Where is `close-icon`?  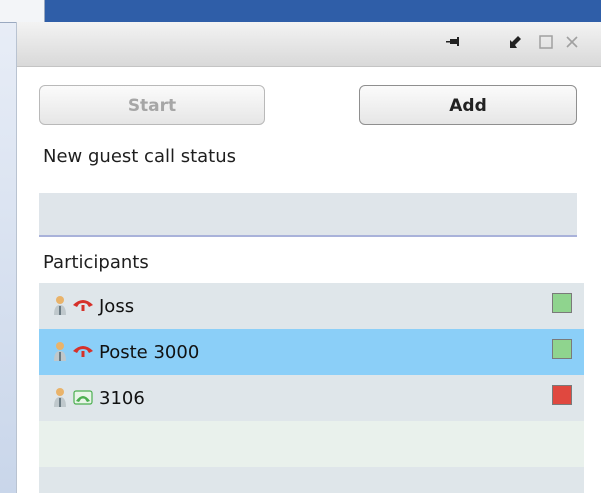
close-icon is located at coordinates (572, 42).